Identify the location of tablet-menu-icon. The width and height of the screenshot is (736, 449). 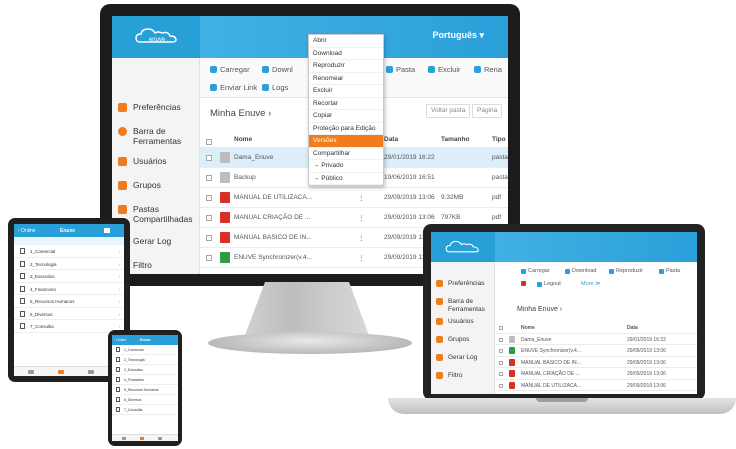
(107, 230).